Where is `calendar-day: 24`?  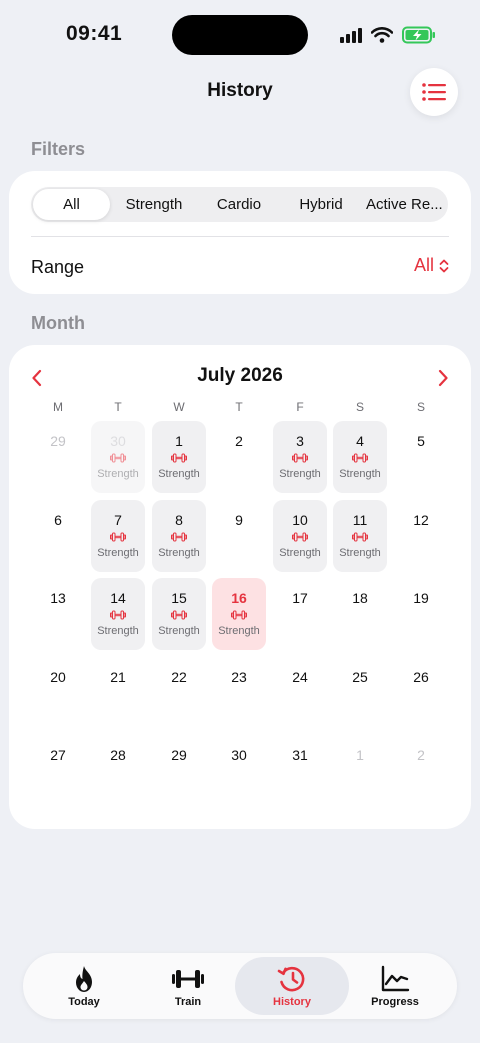 calendar-day: 24 is located at coordinates (300, 693).